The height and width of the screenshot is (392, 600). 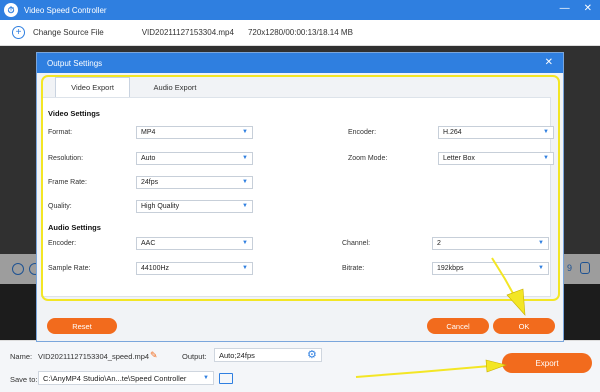 What do you see at coordinates (82, 326) in the screenshot?
I see `reset-button: Reset` at bounding box center [82, 326].